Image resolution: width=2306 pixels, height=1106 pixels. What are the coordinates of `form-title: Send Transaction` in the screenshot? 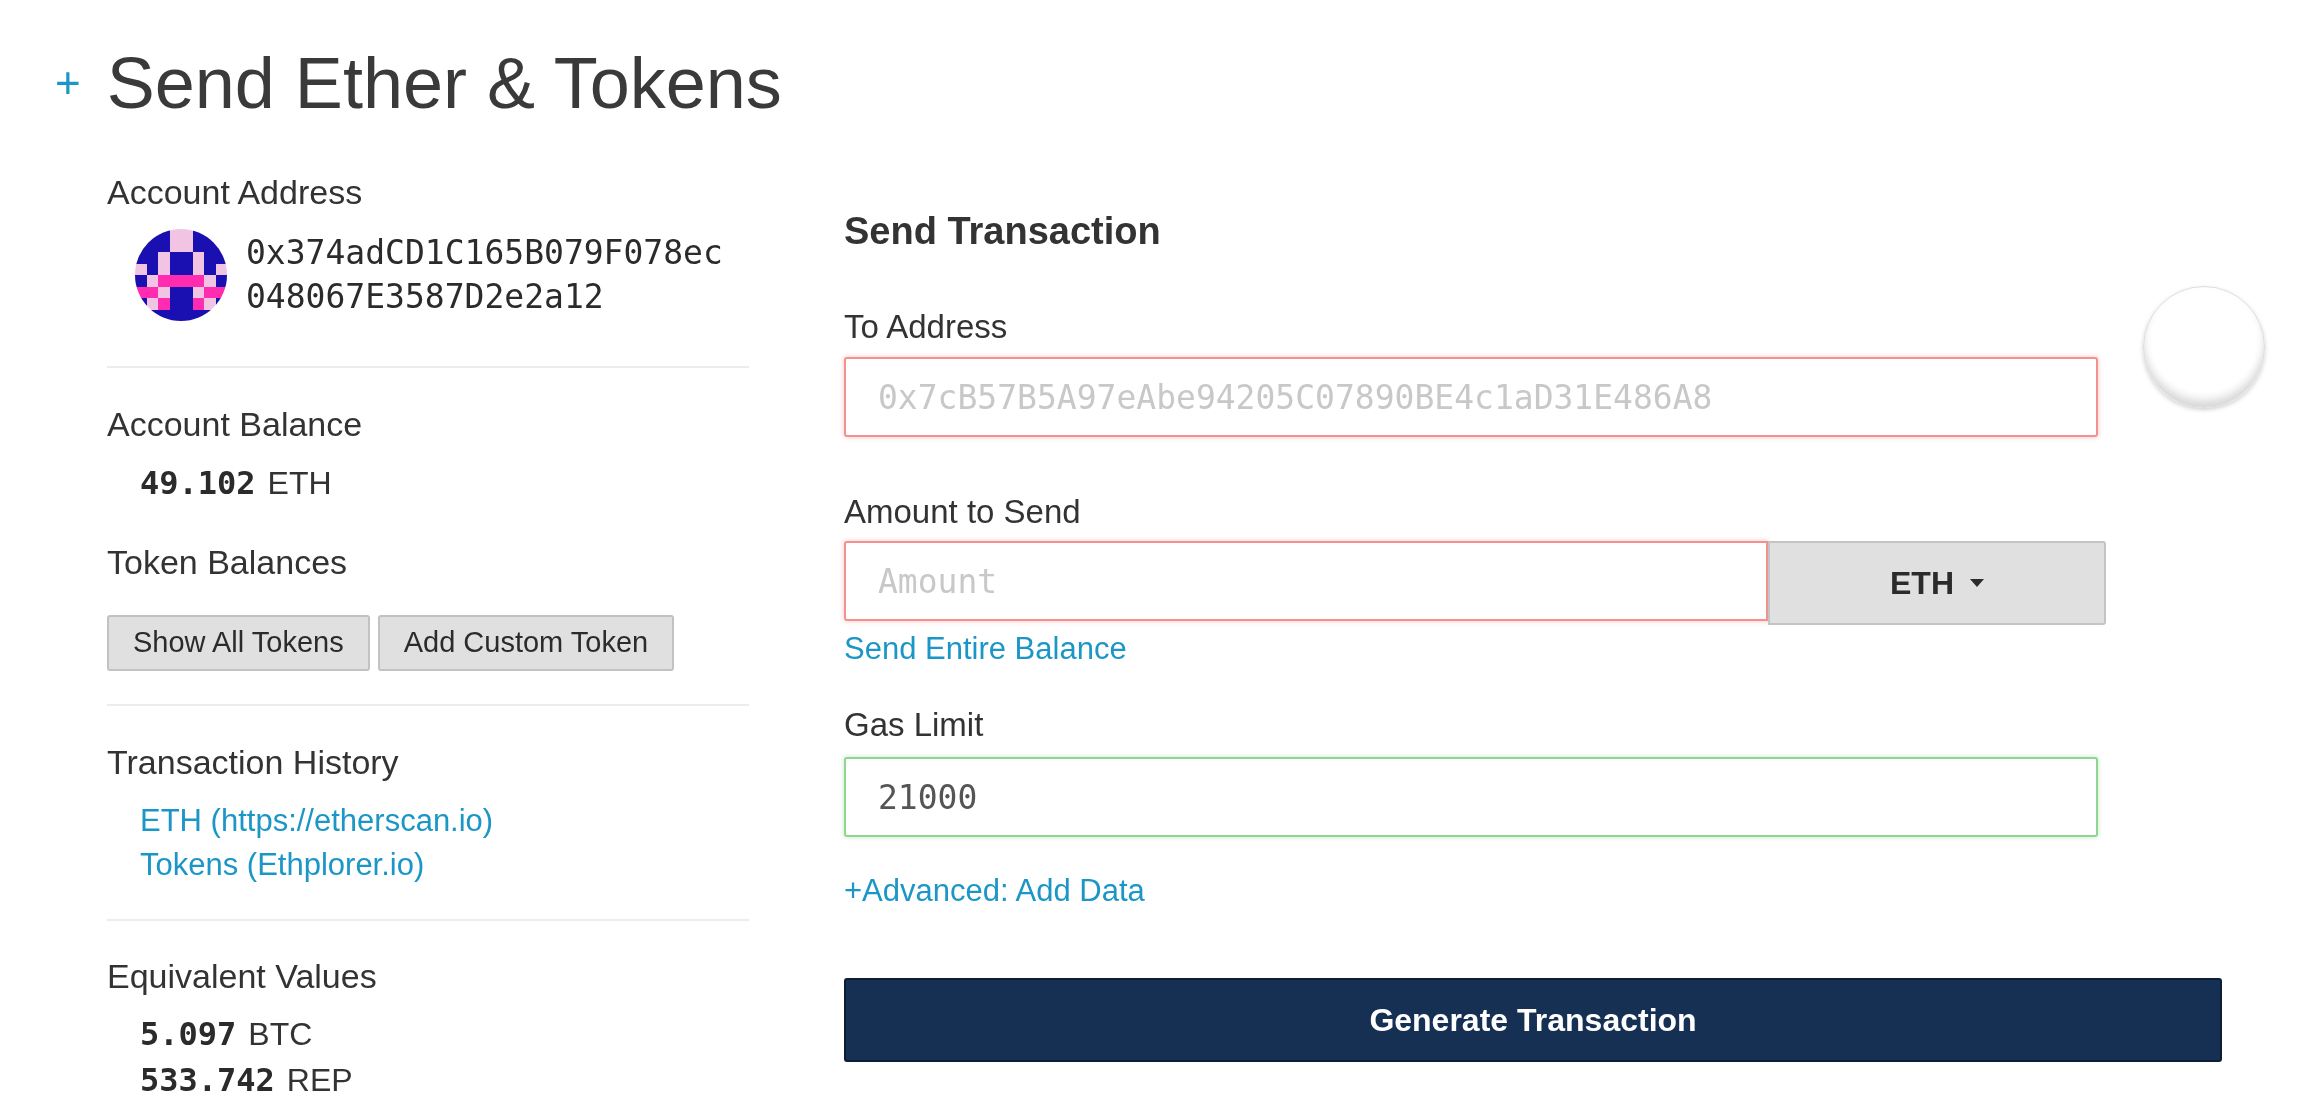 It's located at (1002, 231).